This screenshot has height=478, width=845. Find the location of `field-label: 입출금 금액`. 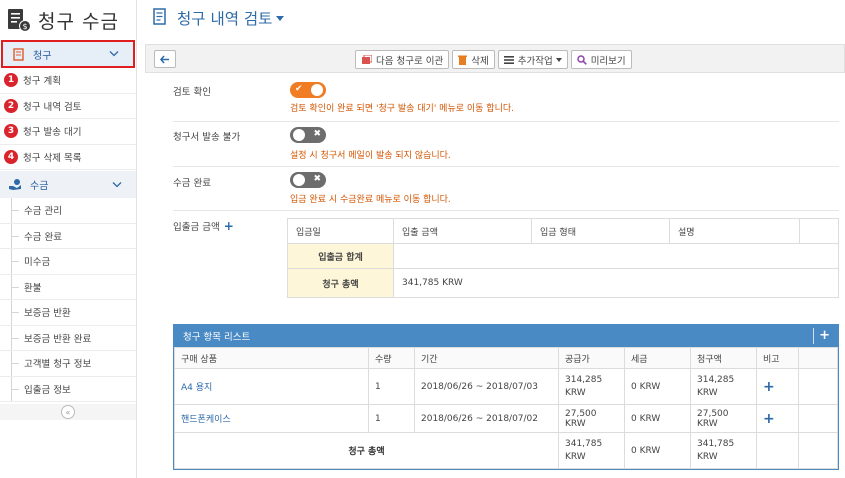

field-label: 입출금 금액 is located at coordinates (196, 227).